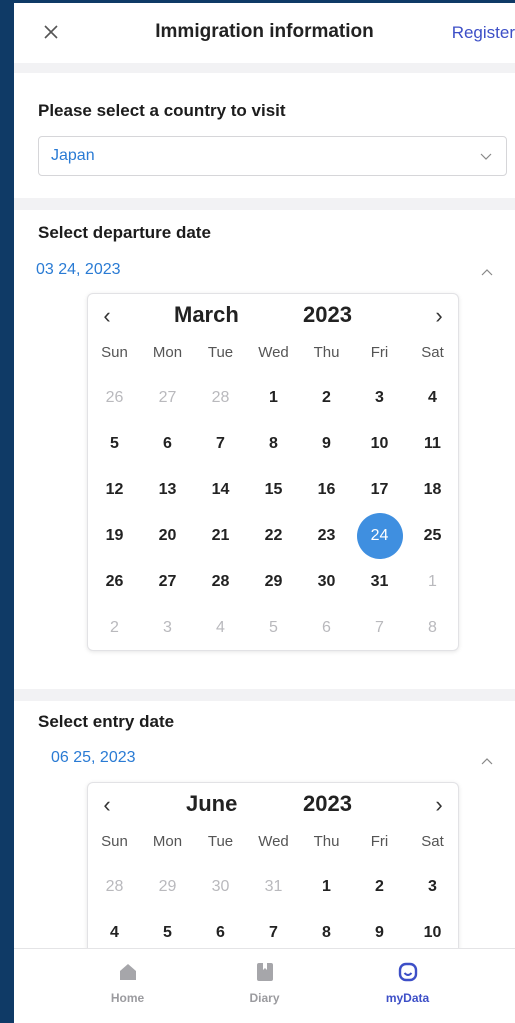  Describe the element at coordinates (162, 110) in the screenshot. I see `country-label: Please select a country to visit` at that location.